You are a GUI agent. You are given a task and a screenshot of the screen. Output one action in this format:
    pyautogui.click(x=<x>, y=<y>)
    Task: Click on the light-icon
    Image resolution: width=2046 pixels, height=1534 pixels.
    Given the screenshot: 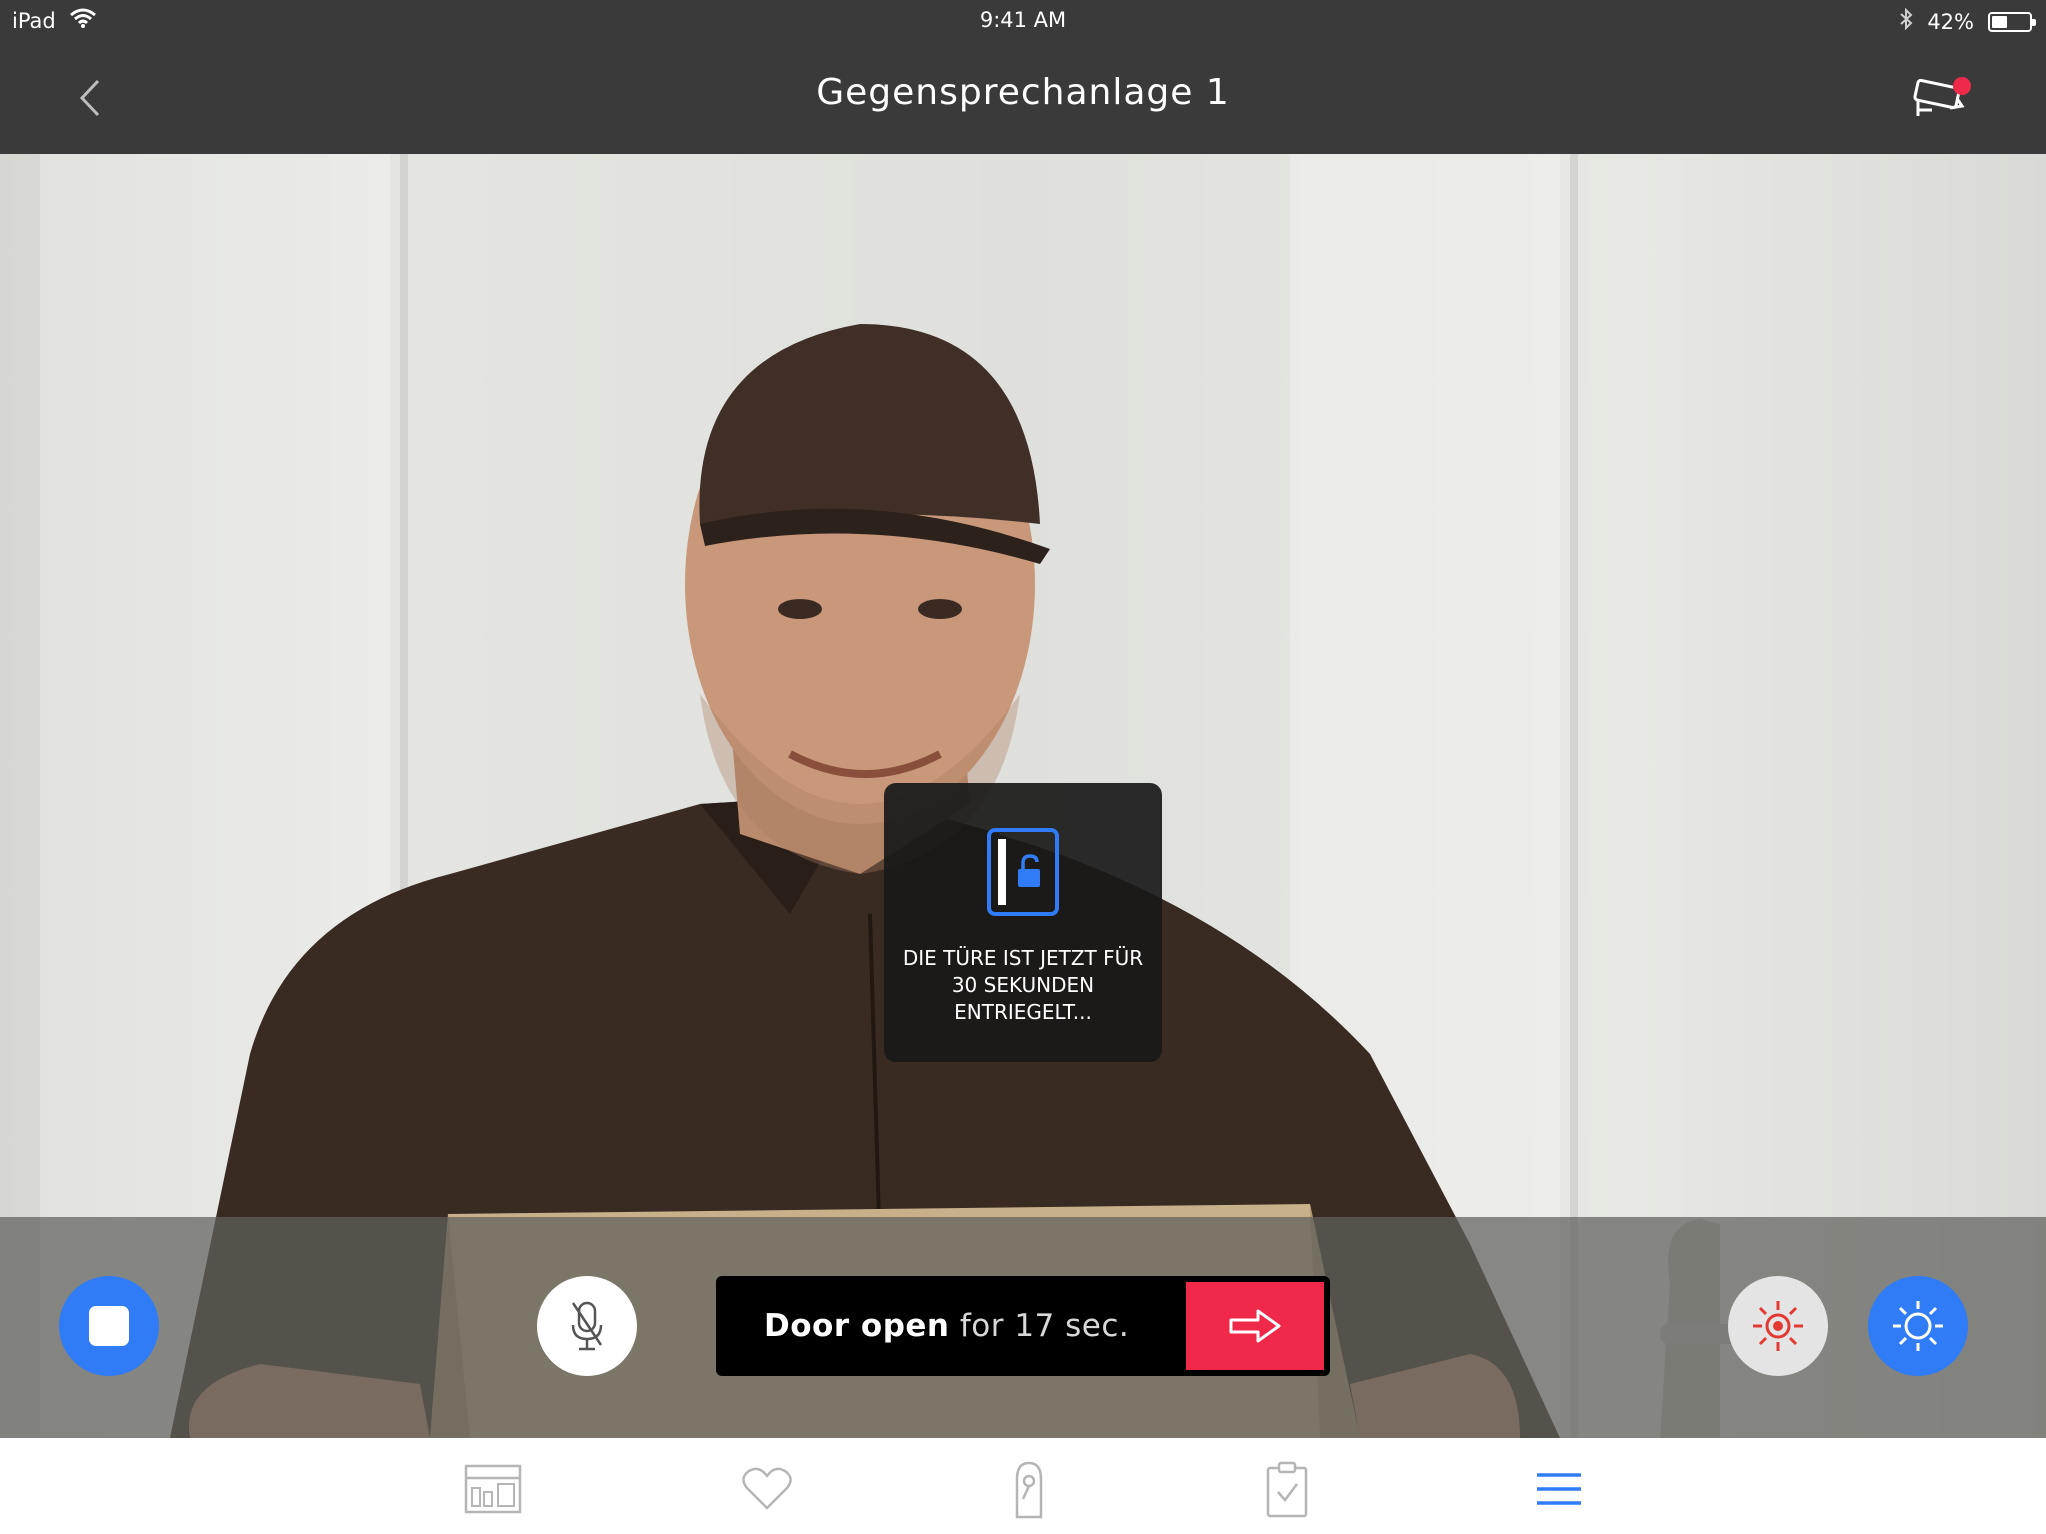 What is the action you would take?
    pyautogui.click(x=1778, y=1326)
    